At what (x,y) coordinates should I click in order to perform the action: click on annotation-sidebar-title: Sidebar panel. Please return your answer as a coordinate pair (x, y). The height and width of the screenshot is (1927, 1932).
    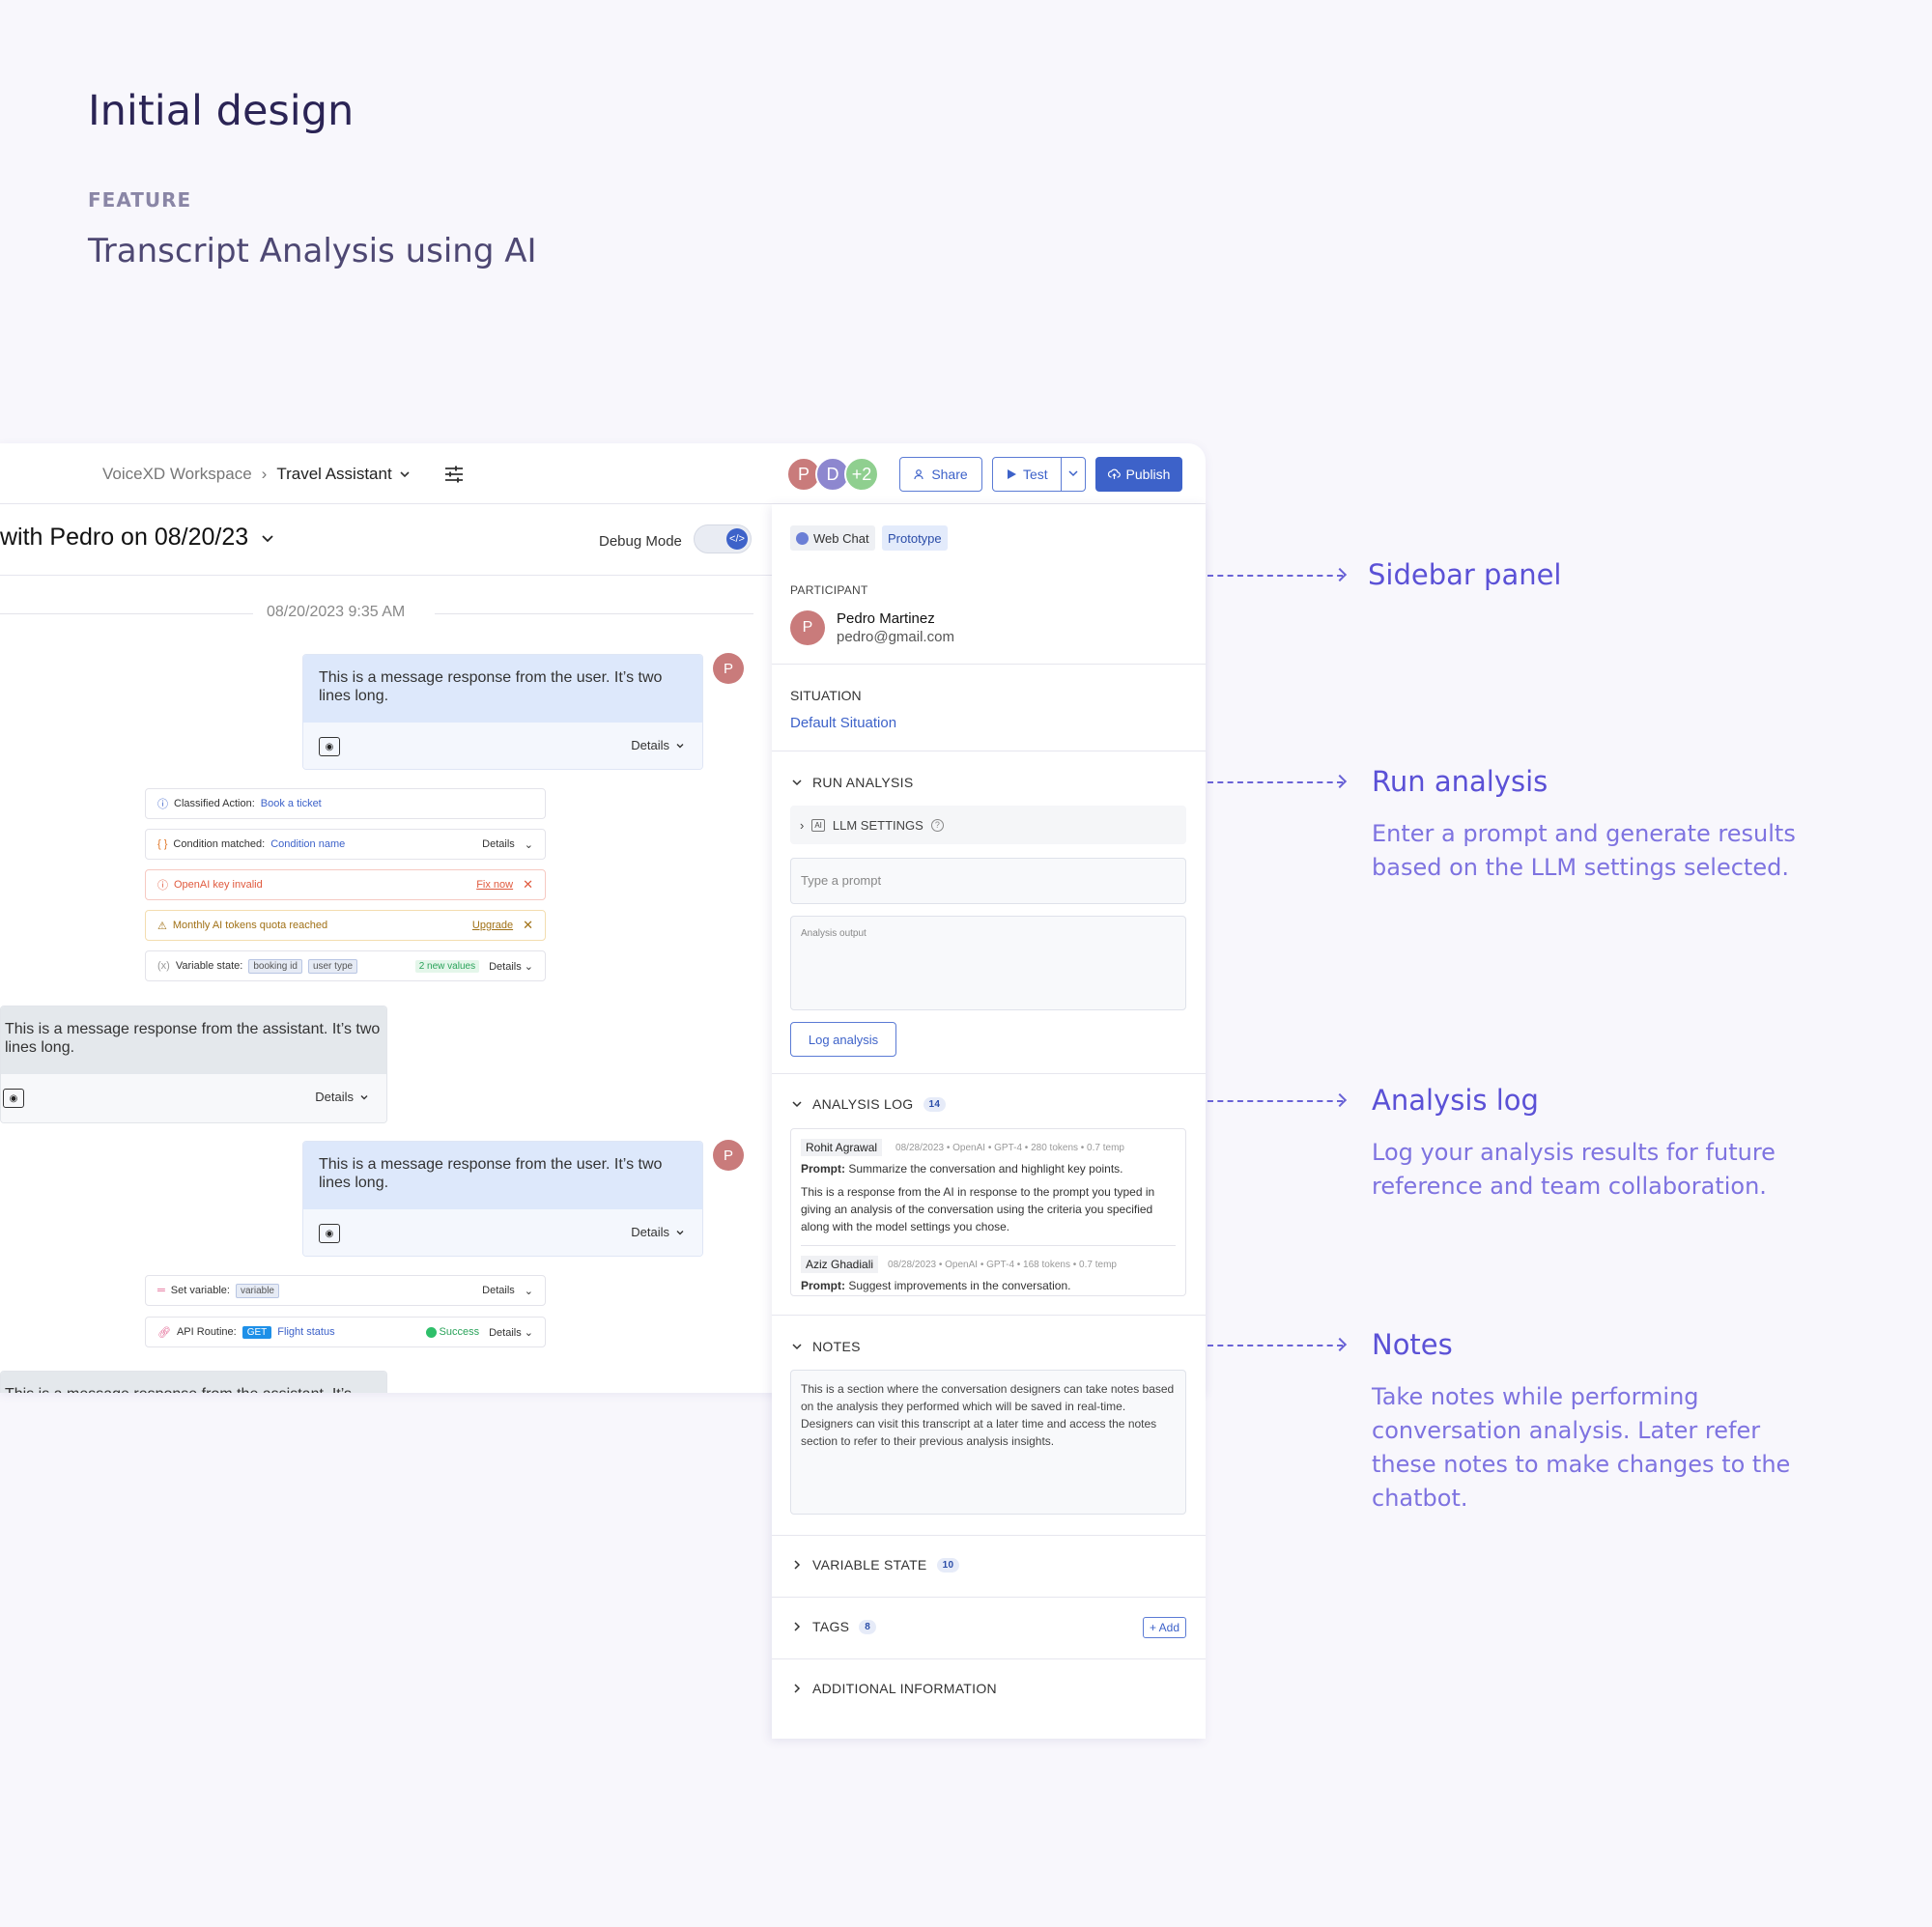
    Looking at the image, I should click on (1465, 574).